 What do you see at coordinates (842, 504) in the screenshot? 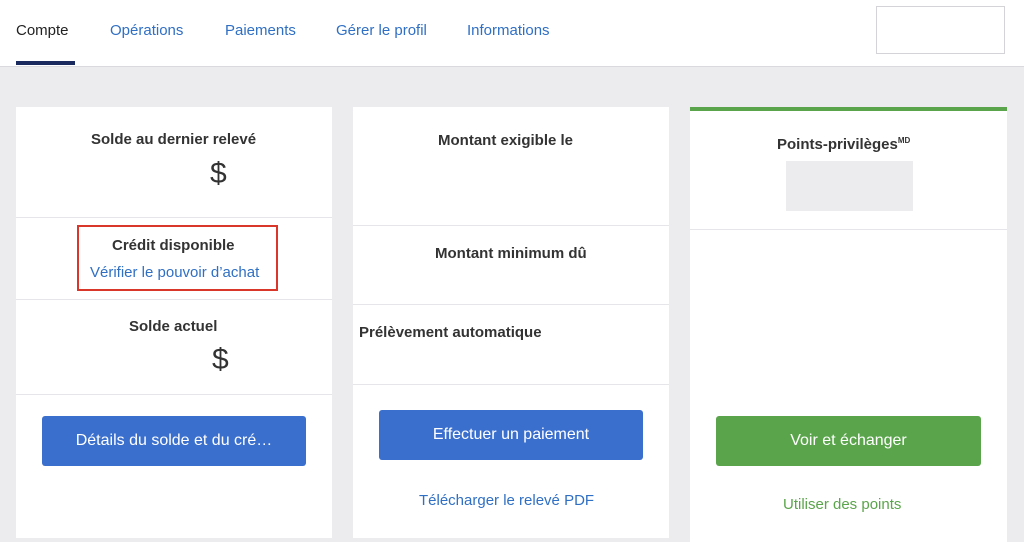
I see `use-points-link: Utiliser des points` at bounding box center [842, 504].